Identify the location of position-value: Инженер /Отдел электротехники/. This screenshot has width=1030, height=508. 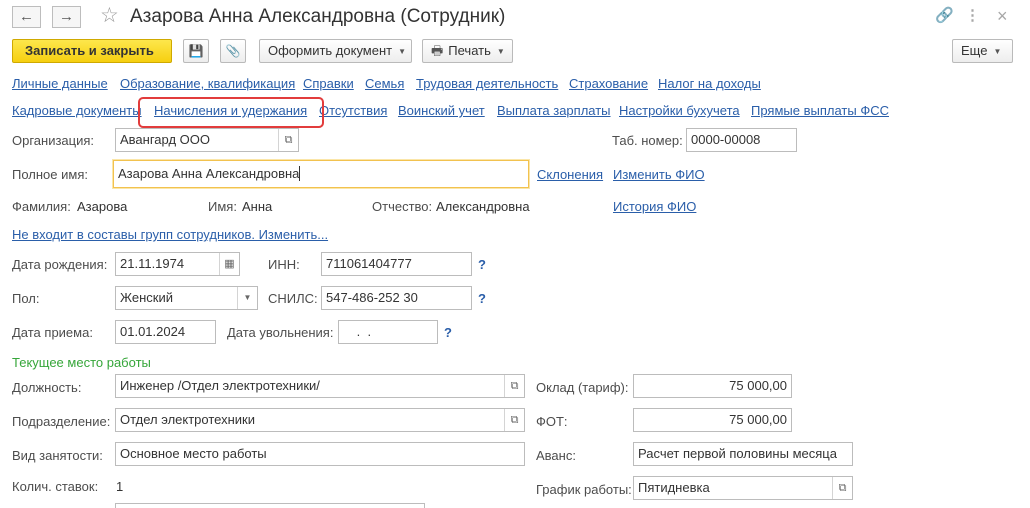
(220, 385).